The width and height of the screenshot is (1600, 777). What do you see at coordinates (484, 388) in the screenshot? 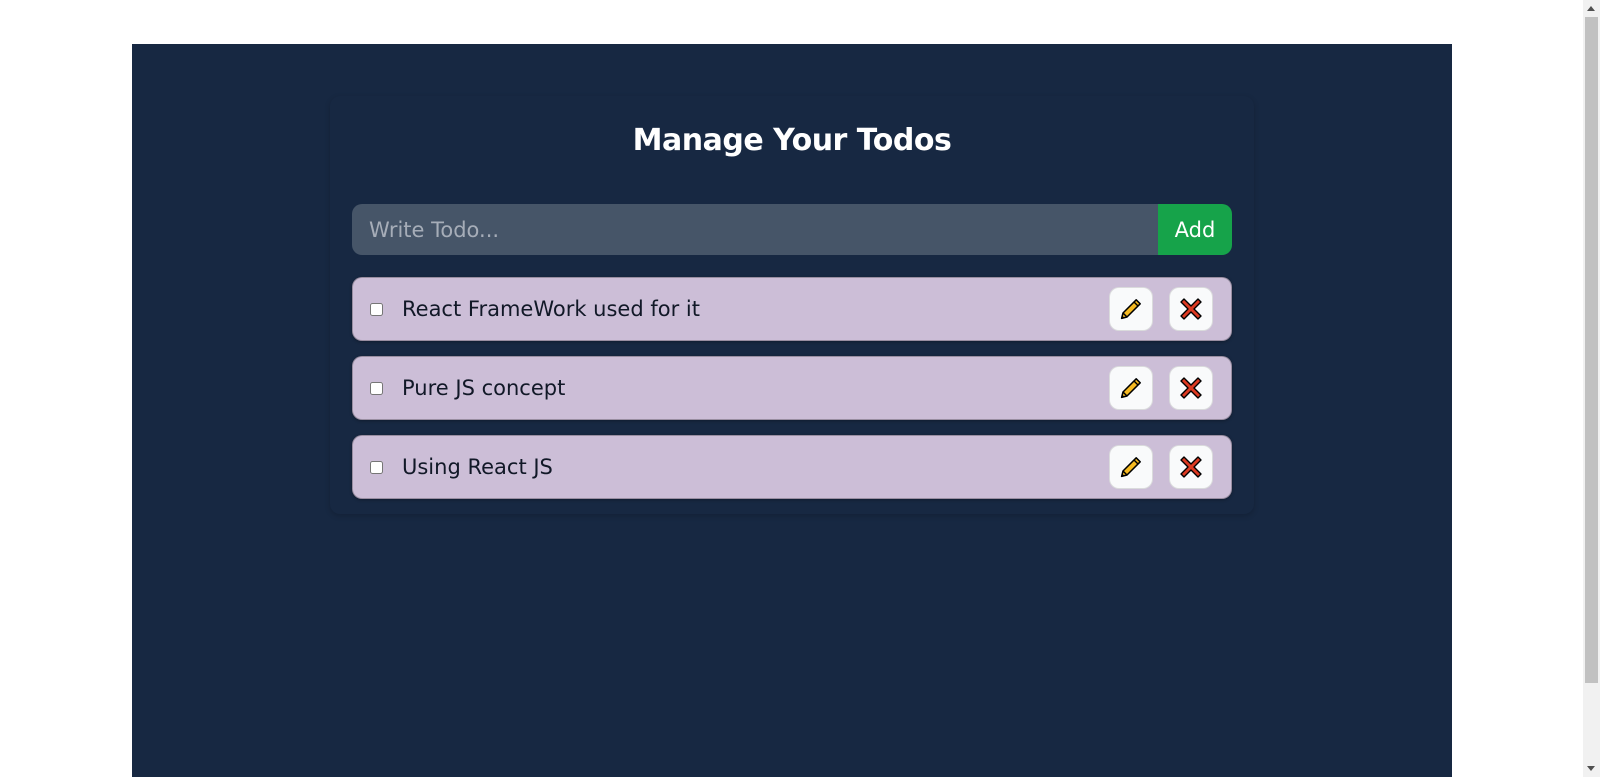
I see `todo-text: Pure JS concept` at bounding box center [484, 388].